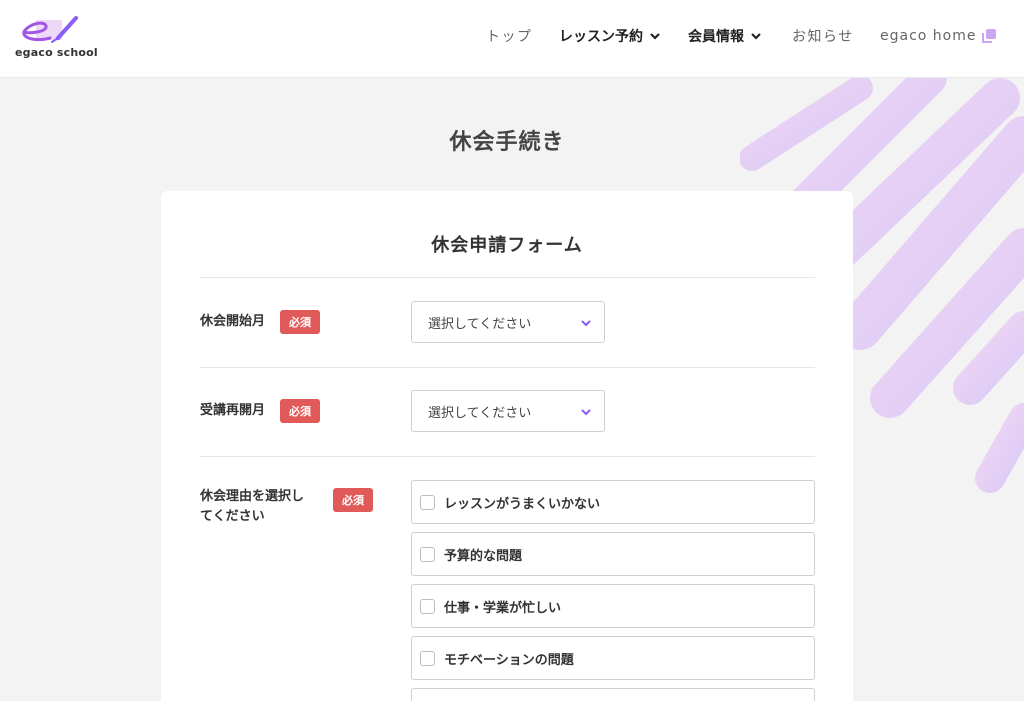 The width and height of the screenshot is (1024, 701). I want to click on reason-label: 休会理由を選択し てください, so click(252, 507).